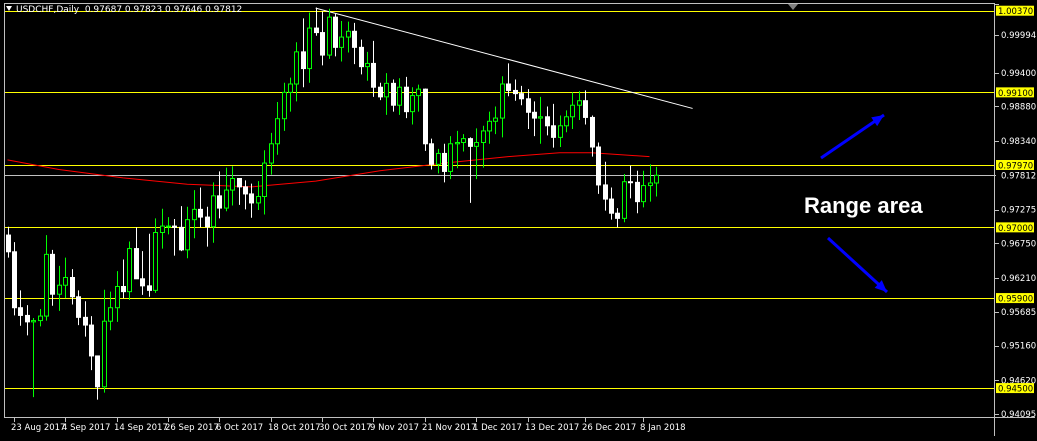 This screenshot has height=441, width=1037. Describe the element at coordinates (1018, 108) in the screenshot. I see `price-tick-label: 0.98880` at that location.